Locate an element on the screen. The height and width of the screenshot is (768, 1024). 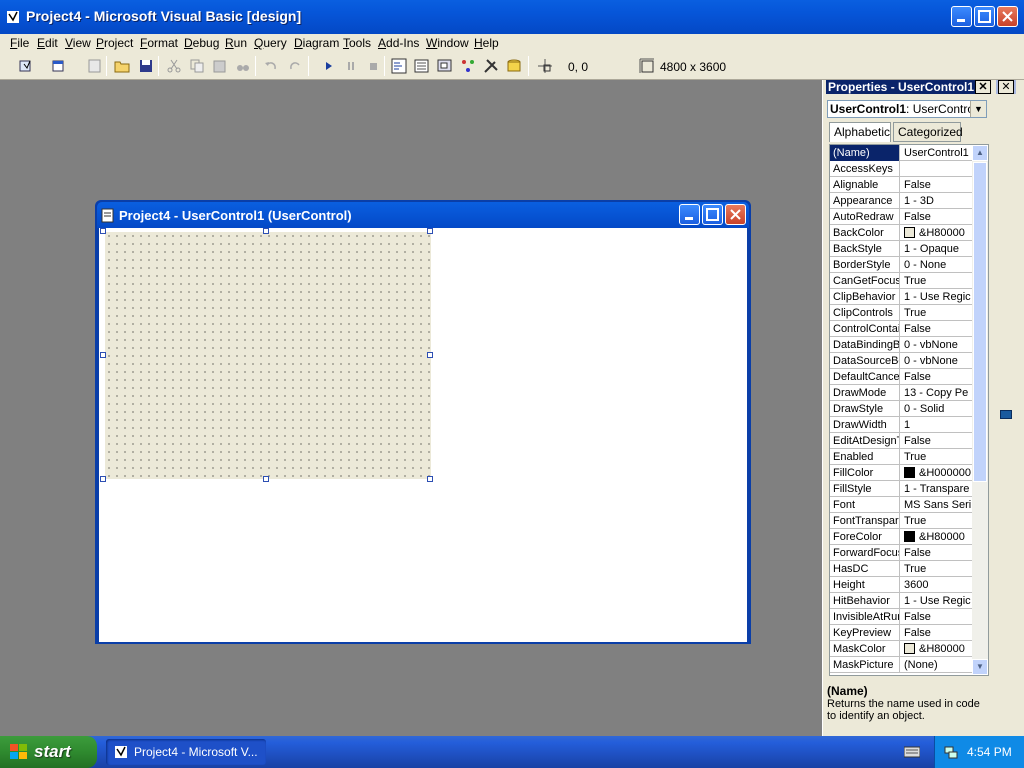
property-row: FillStyle 1 - Transpare is located at coordinates (901, 489).